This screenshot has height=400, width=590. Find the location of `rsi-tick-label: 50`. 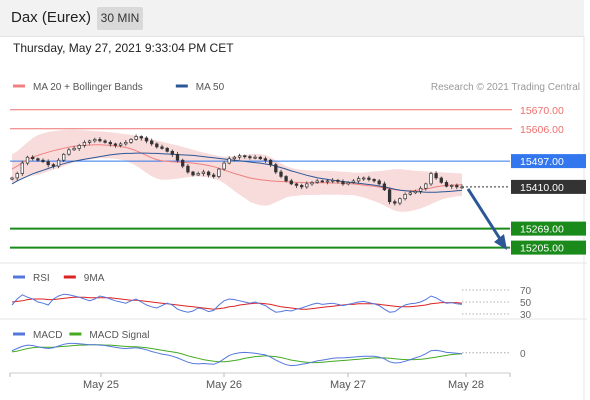

rsi-tick-label: 50 is located at coordinates (526, 303).